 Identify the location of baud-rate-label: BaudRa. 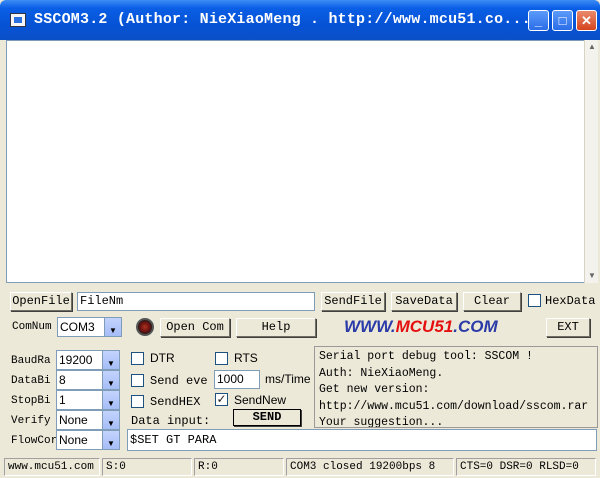
(31, 361).